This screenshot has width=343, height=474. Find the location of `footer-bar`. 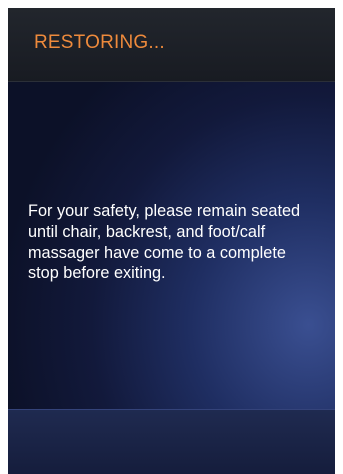

footer-bar is located at coordinates (171, 441).